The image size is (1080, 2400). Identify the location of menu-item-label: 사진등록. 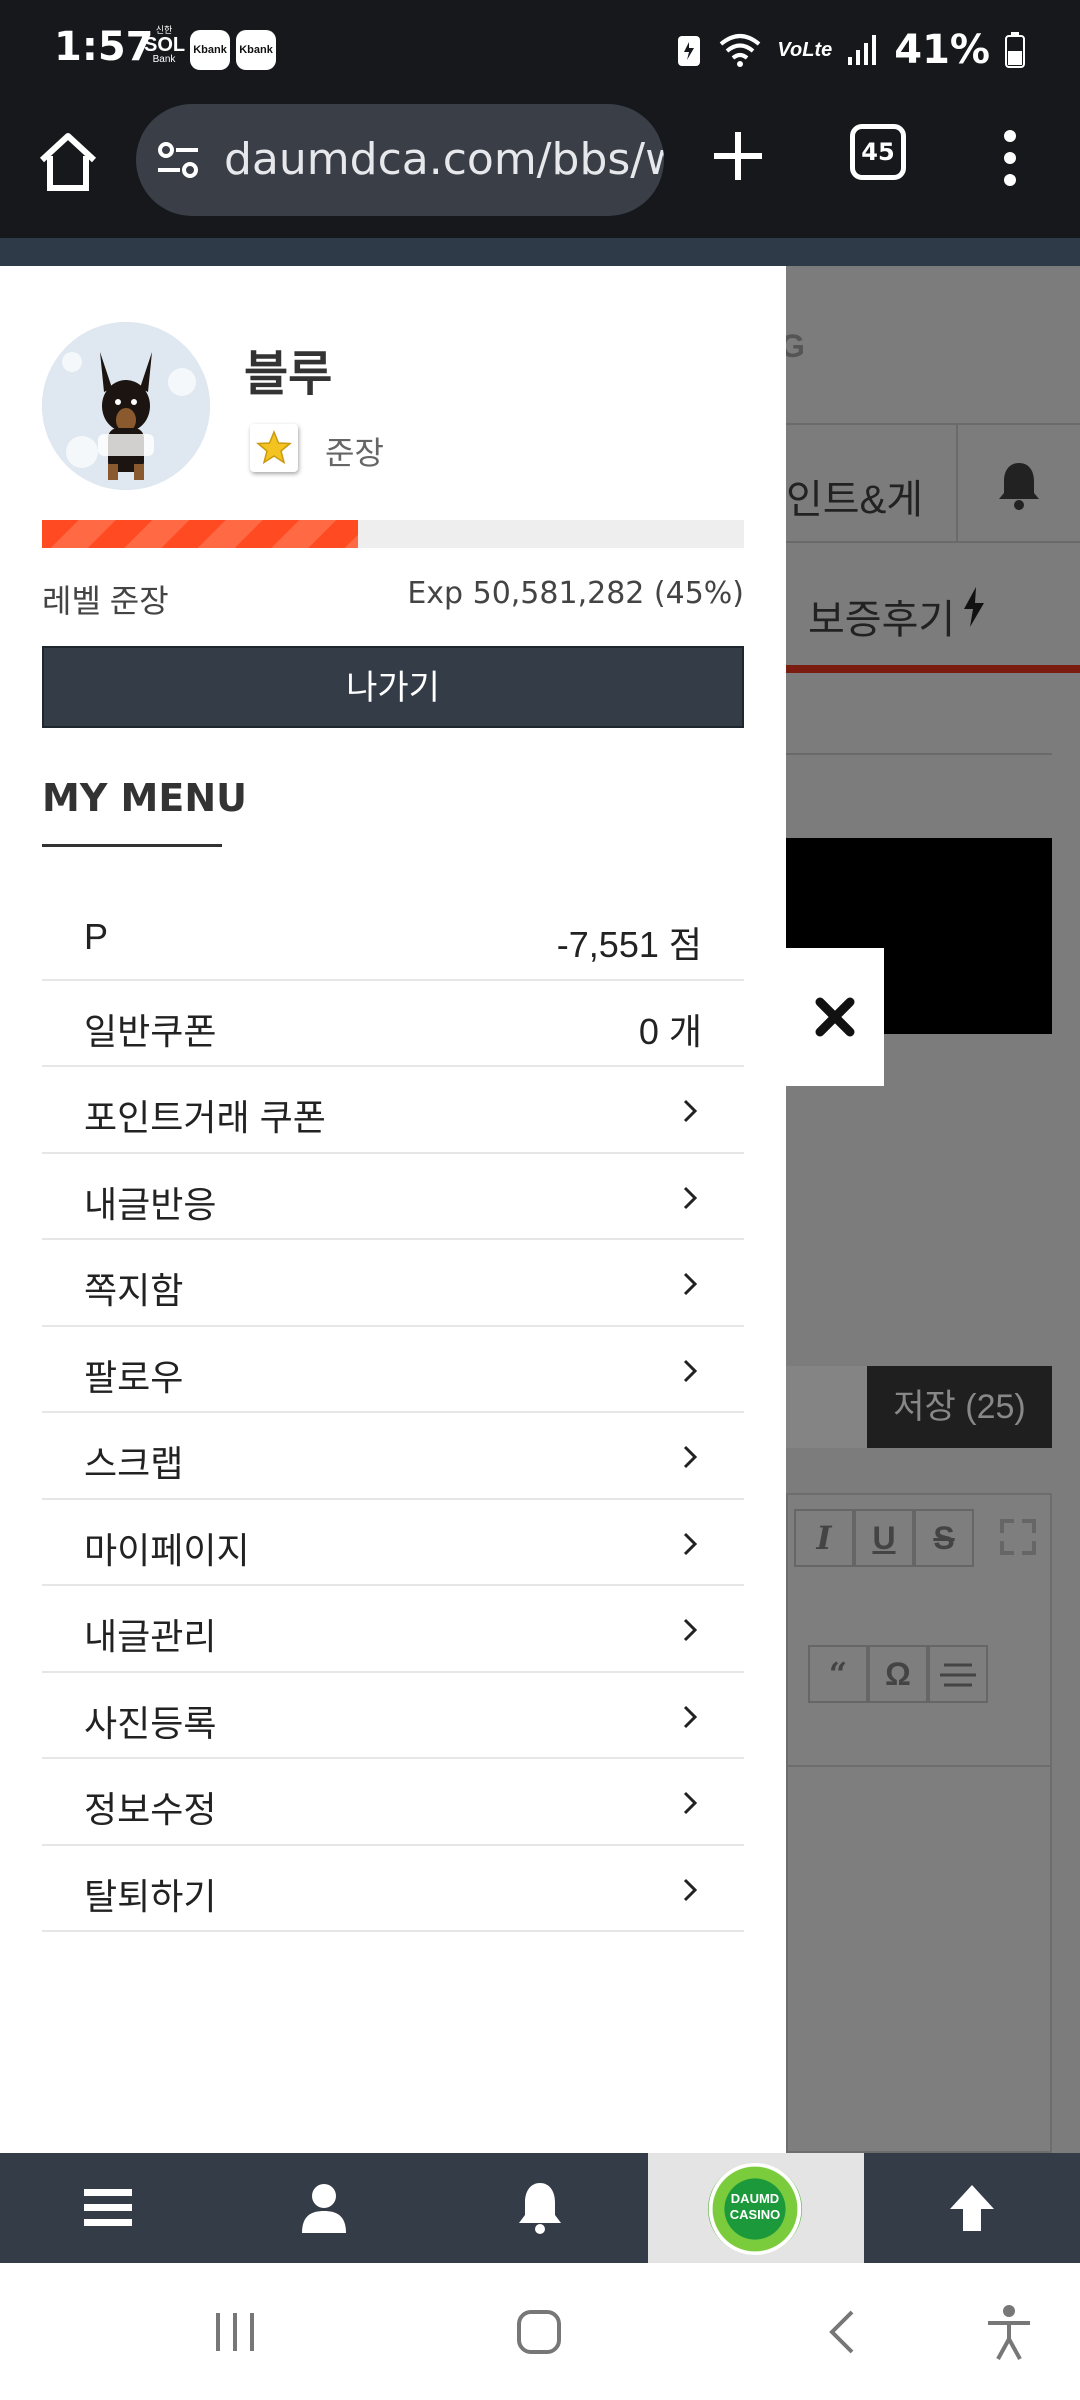
(150, 1723).